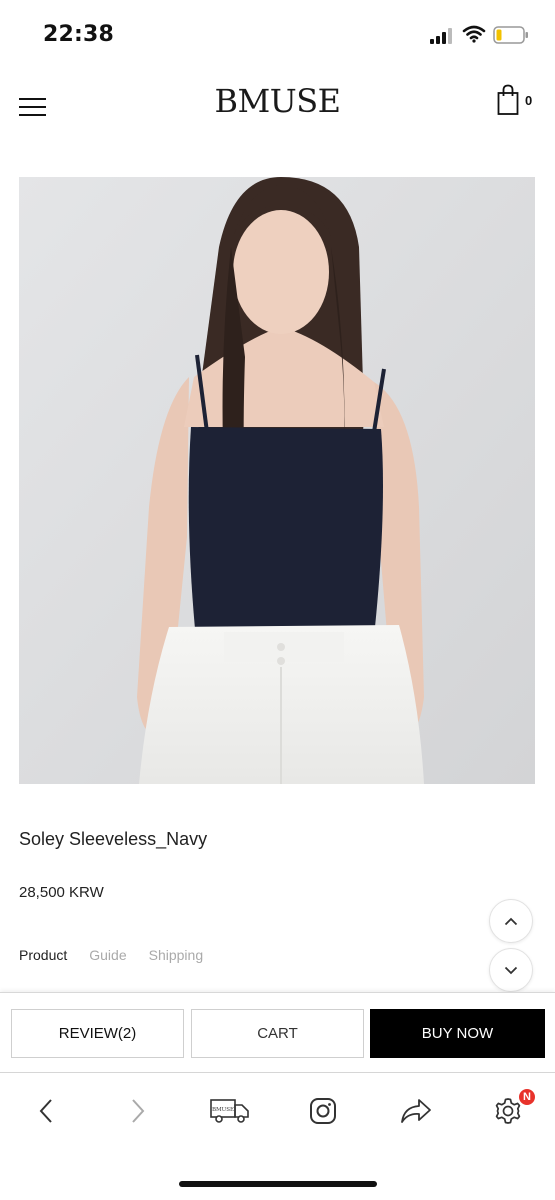  I want to click on share-icon, so click(416, 1111).